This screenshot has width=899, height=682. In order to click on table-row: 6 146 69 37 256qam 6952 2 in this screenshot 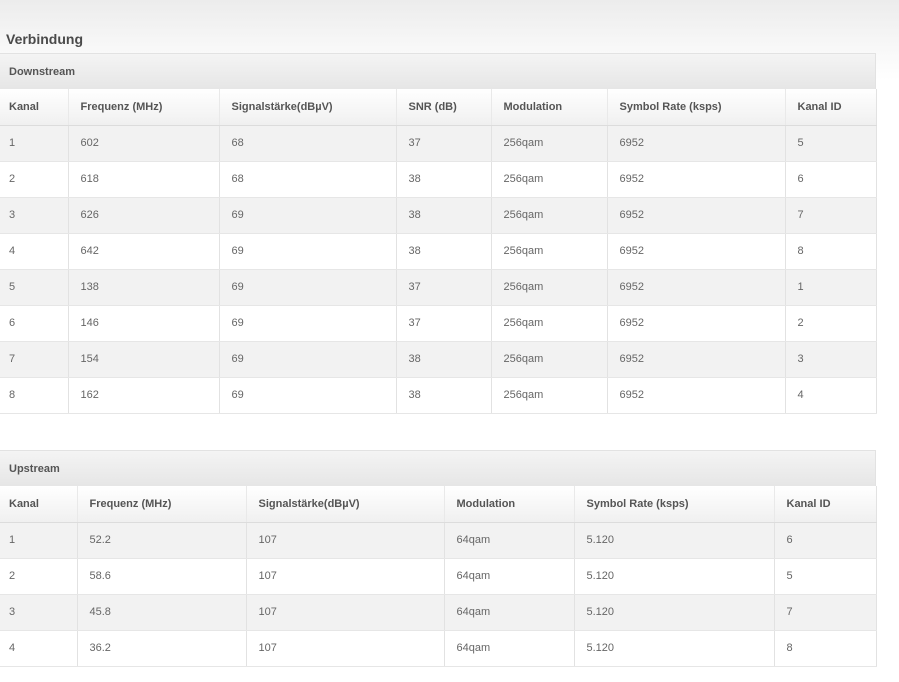, I will do `click(438, 323)`.